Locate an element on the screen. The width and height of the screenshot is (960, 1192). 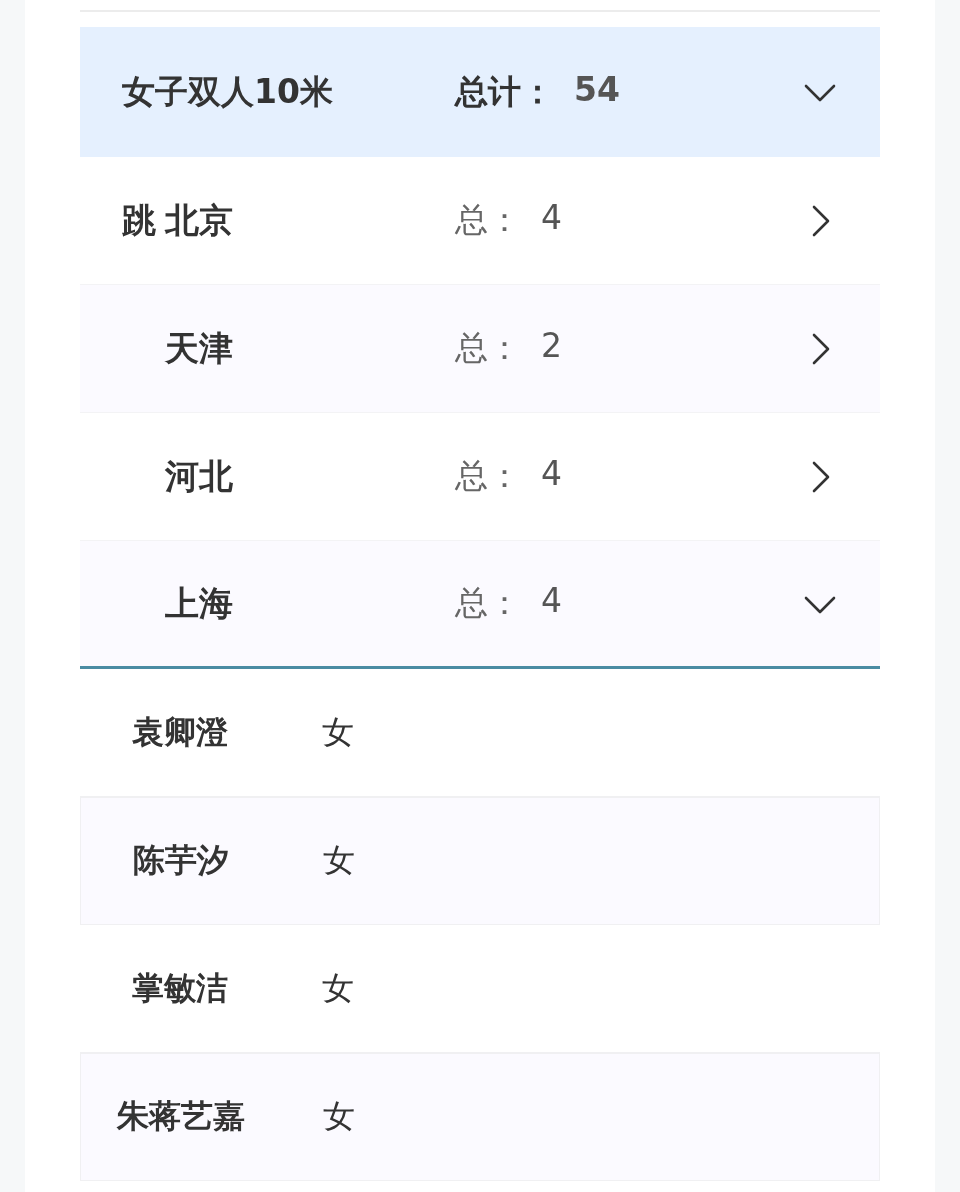
province-name: 上海 is located at coordinates (199, 603).